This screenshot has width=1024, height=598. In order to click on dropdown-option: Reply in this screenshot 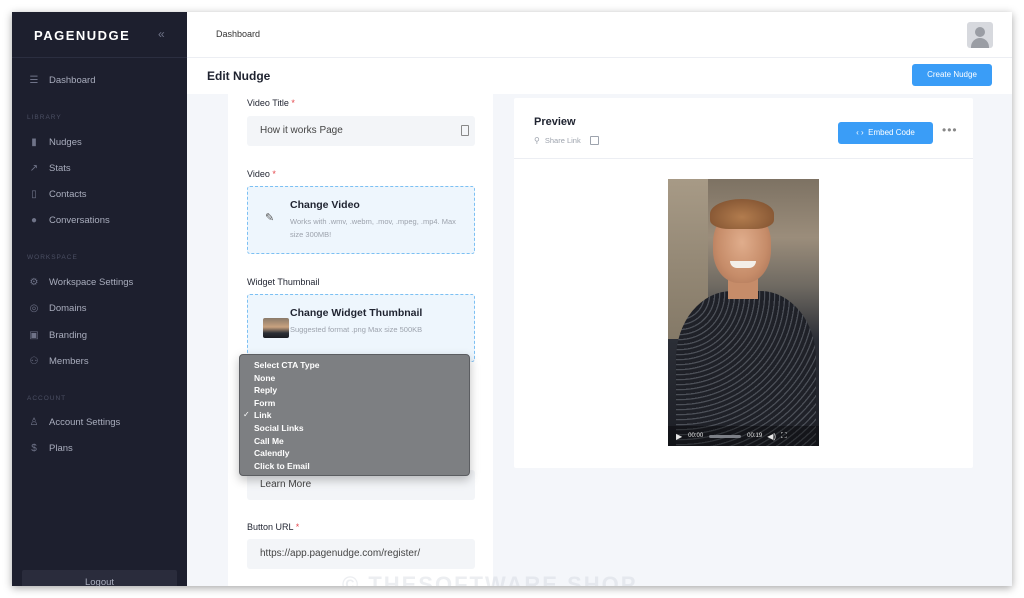, I will do `click(354, 390)`.